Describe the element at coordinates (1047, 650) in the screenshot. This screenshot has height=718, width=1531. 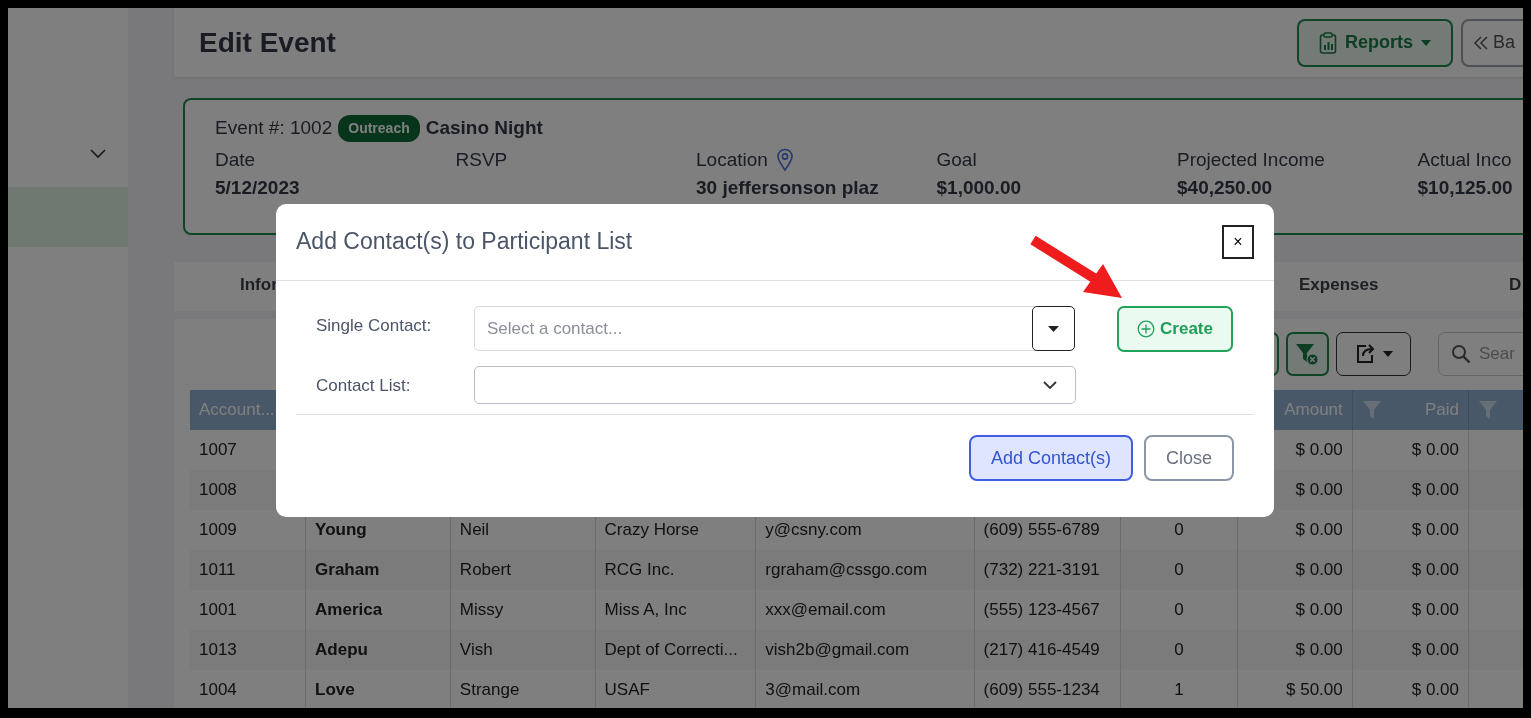
I see `table-cell: (217) 416-4549` at that location.